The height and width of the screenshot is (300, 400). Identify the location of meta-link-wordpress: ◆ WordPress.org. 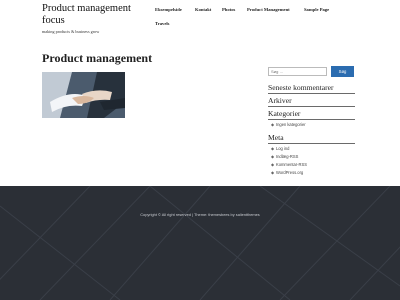
(287, 172).